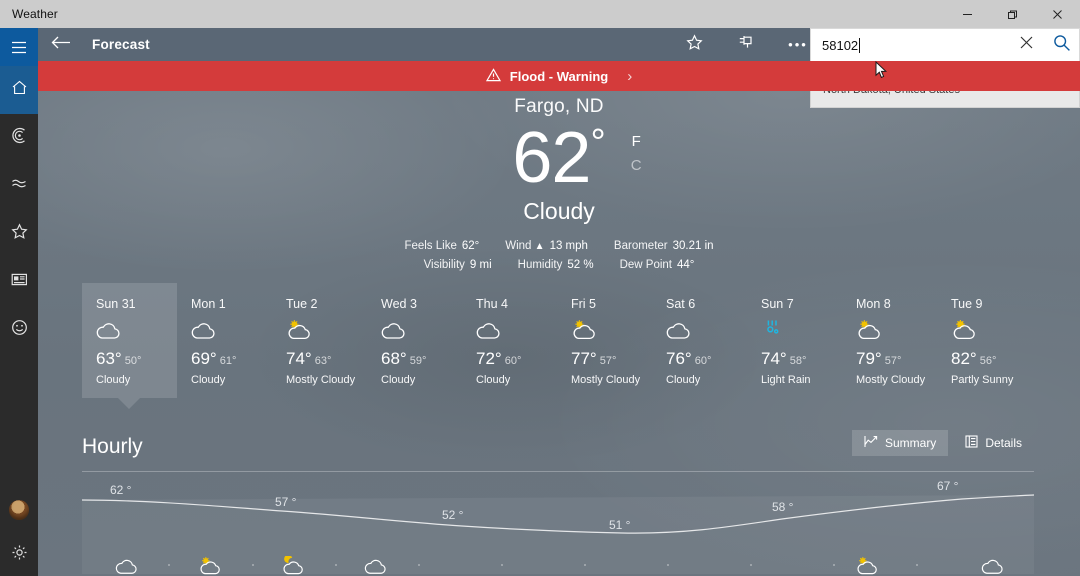 This screenshot has width=1080, height=576. I want to click on minimize-button, so click(967, 14).